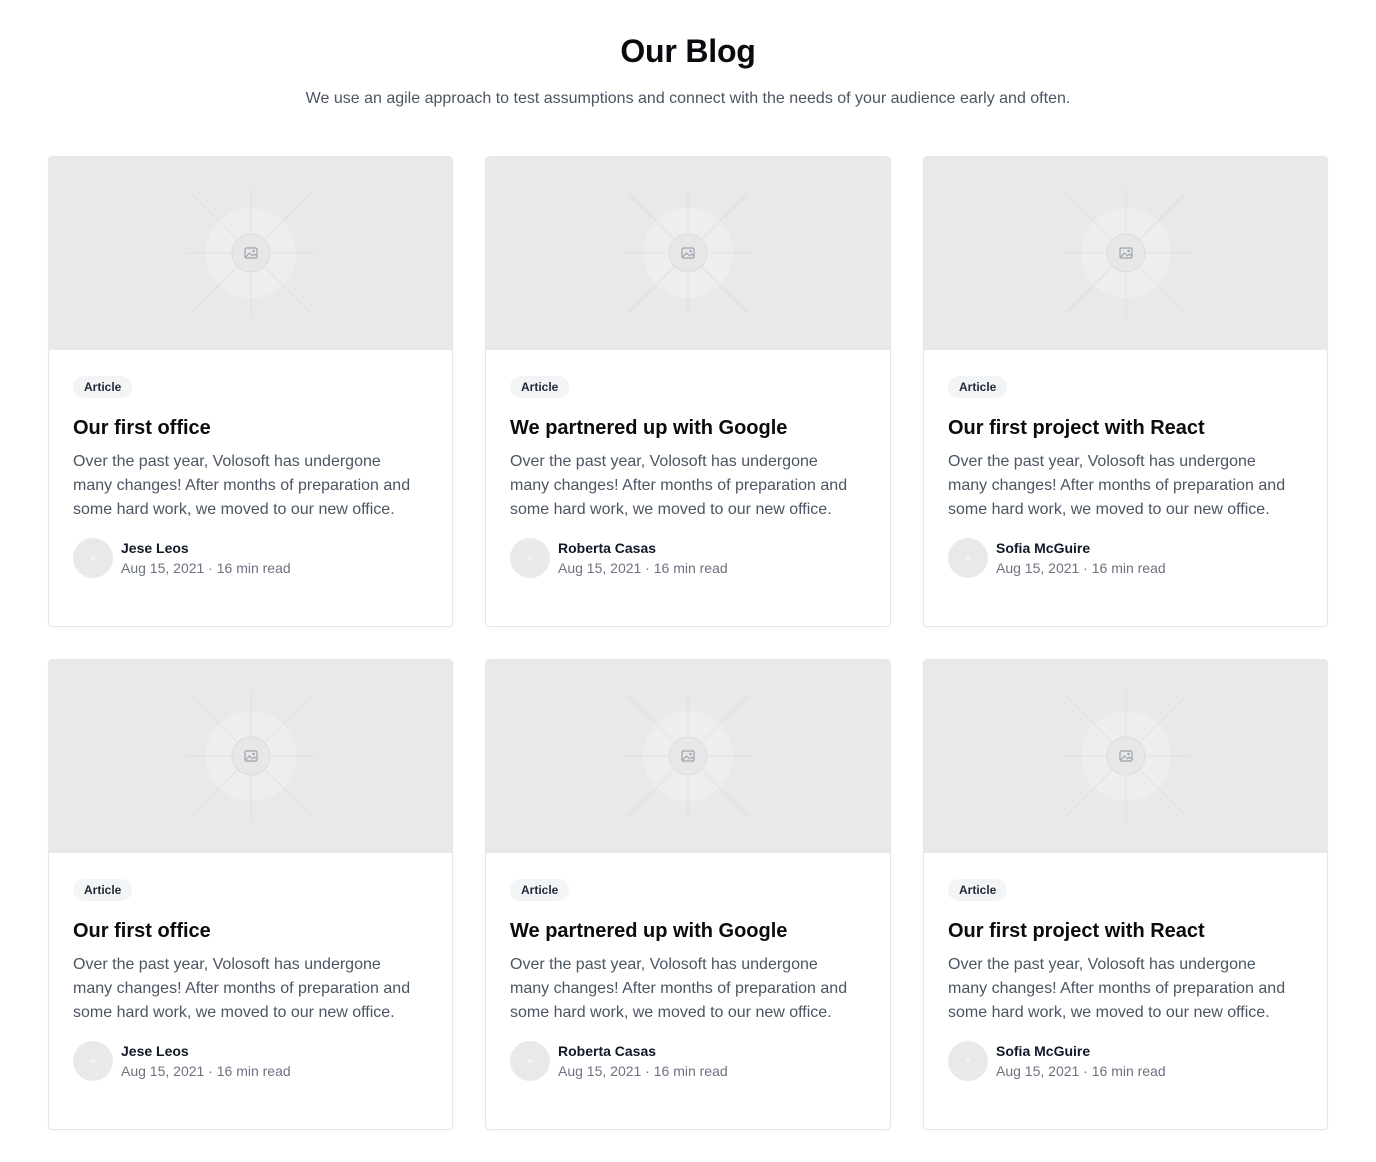 This screenshot has width=1376, height=1162. I want to click on page-title: Our Blog, so click(688, 51).